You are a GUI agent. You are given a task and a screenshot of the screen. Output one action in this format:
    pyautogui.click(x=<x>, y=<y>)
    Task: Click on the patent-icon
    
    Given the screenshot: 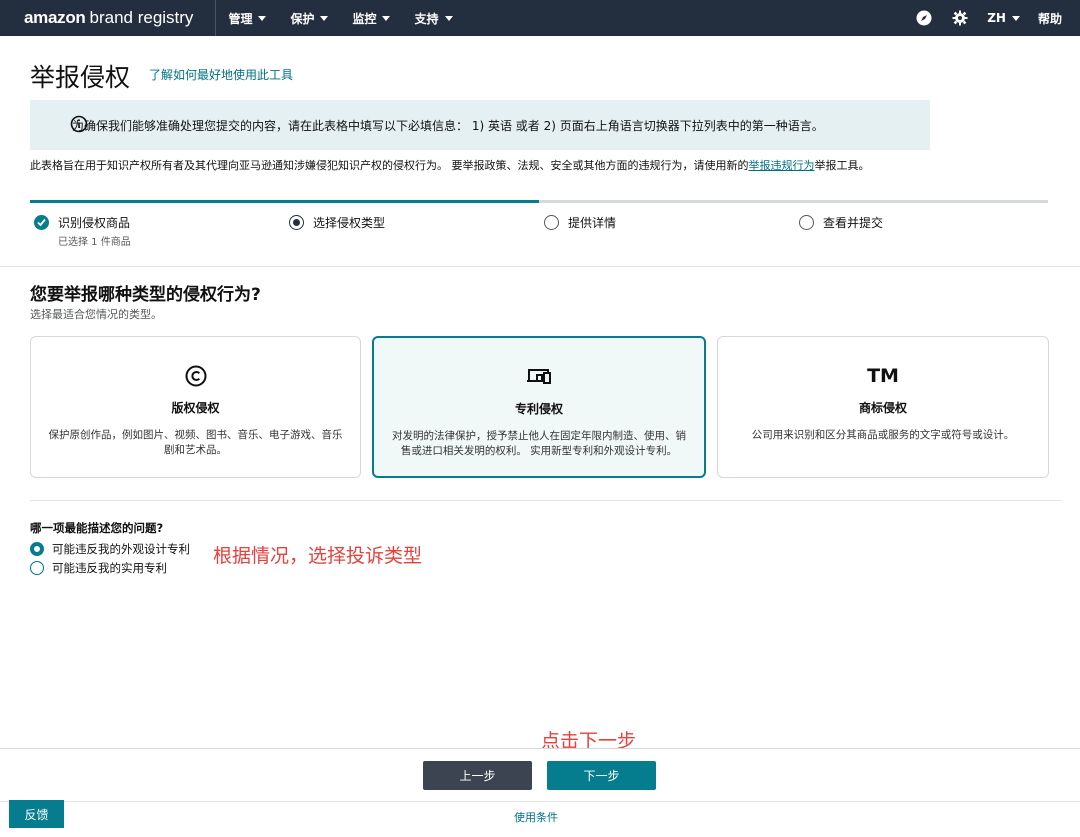 What is the action you would take?
    pyautogui.click(x=539, y=377)
    